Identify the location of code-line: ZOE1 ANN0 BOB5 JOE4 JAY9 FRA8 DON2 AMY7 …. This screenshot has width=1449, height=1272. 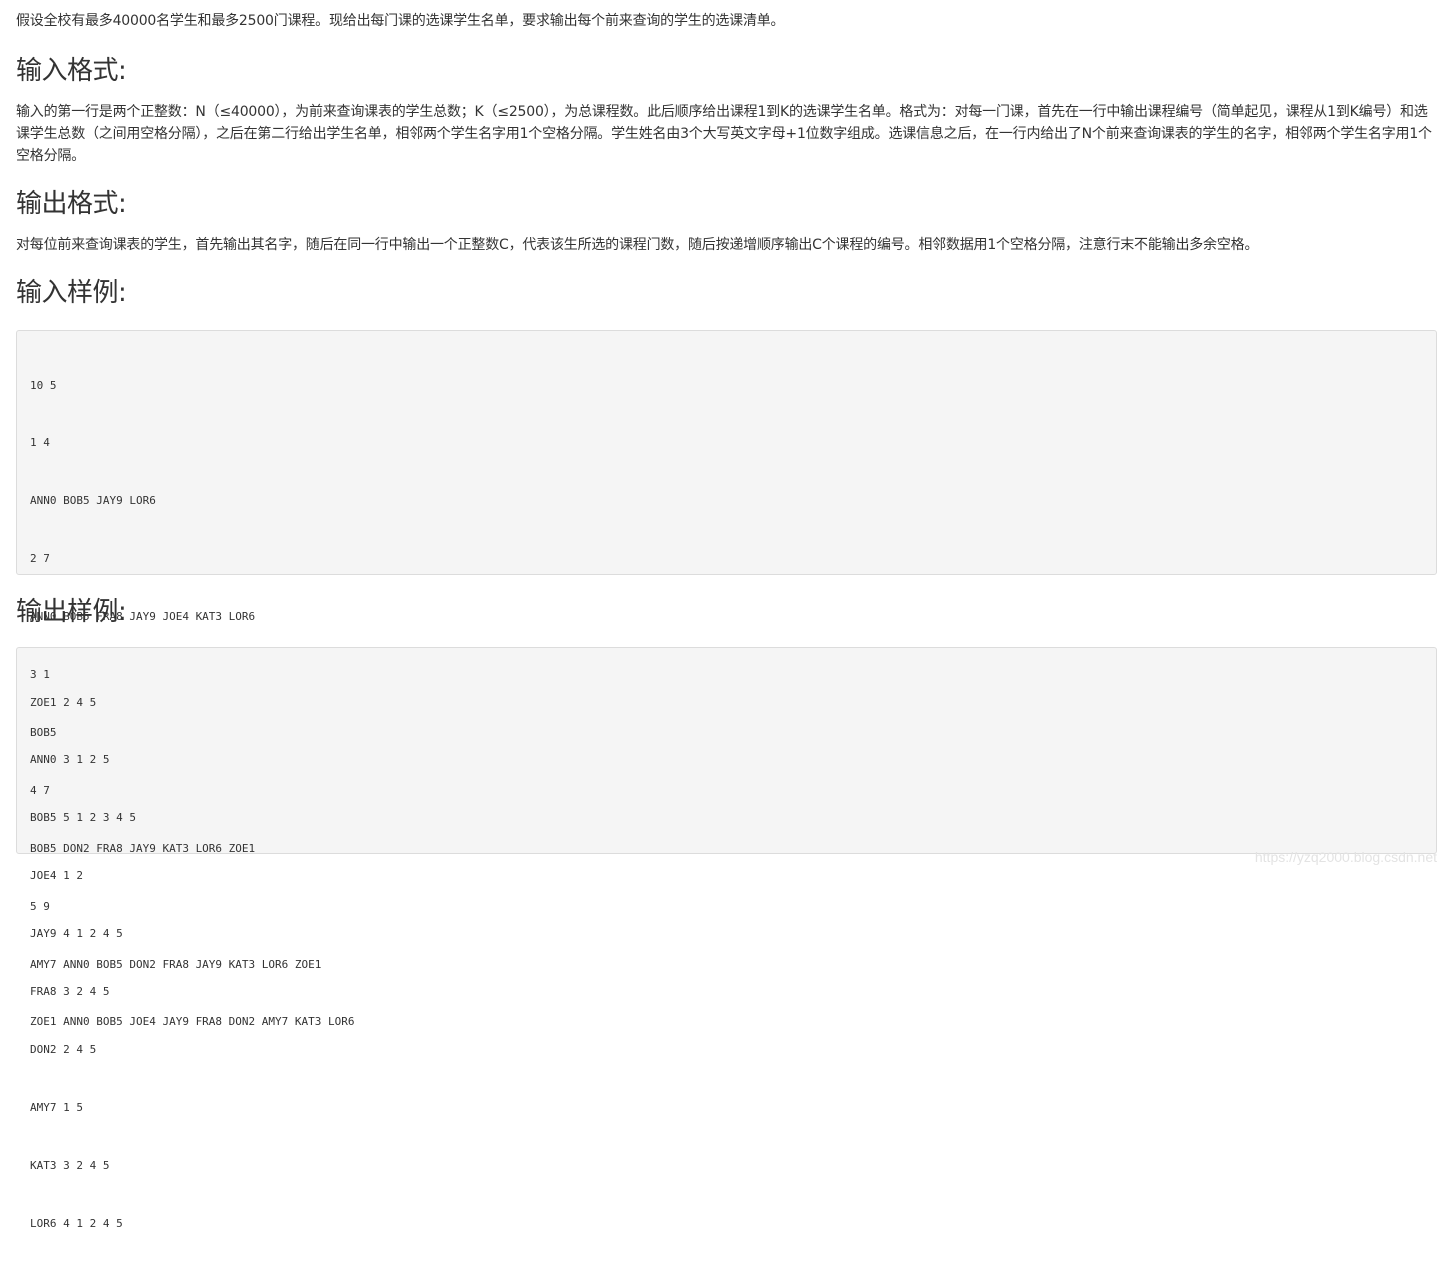
(192, 1022).